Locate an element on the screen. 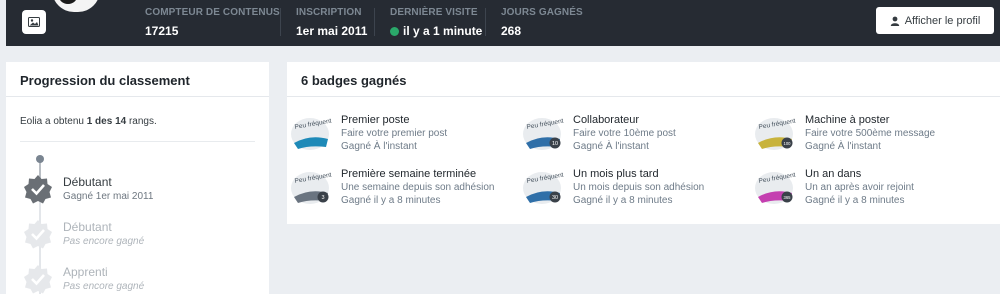  stat-days-won: Jours gagnés 268 is located at coordinates (542, 22).